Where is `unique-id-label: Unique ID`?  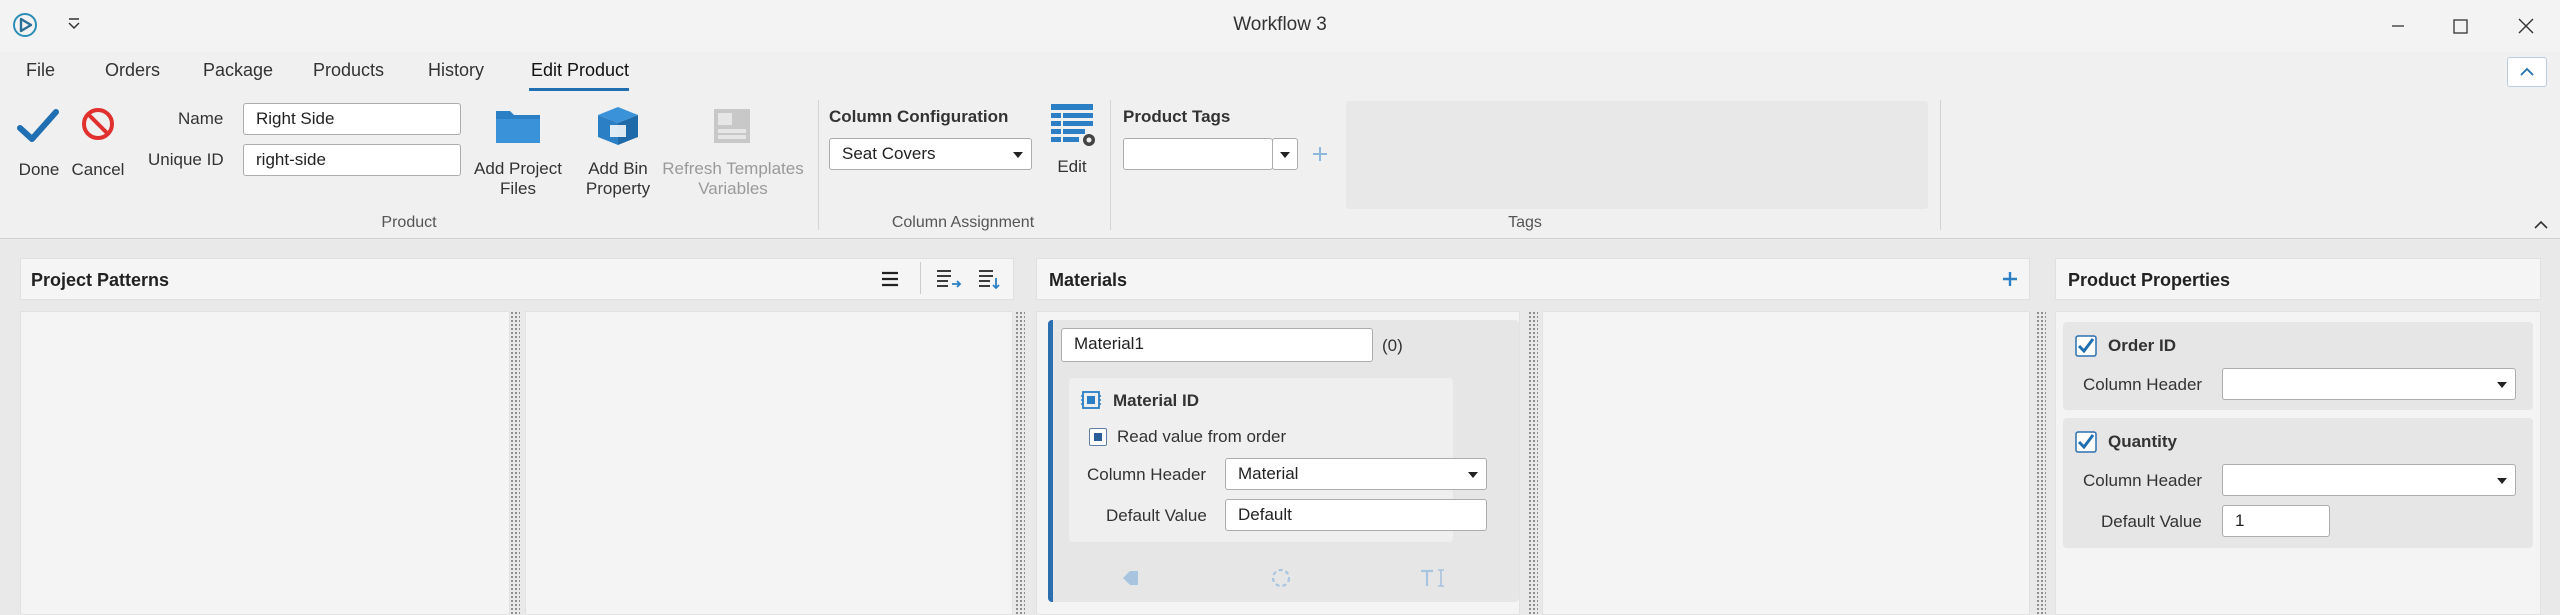
unique-id-label: Unique ID is located at coordinates (186, 159).